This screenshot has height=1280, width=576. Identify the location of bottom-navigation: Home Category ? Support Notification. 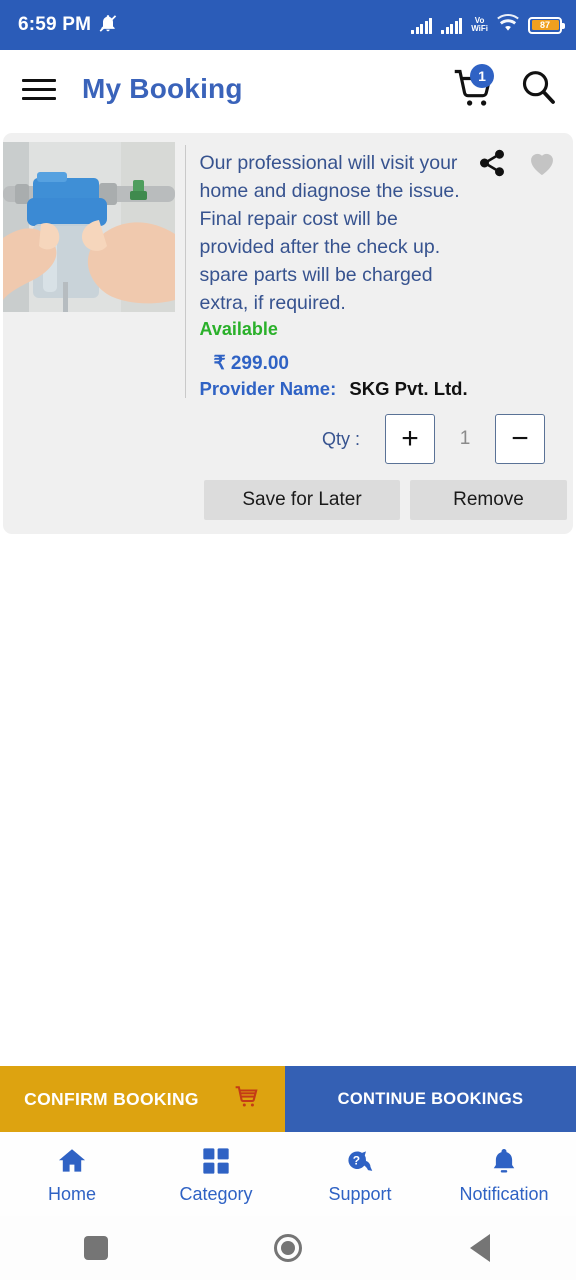
(288, 1174).